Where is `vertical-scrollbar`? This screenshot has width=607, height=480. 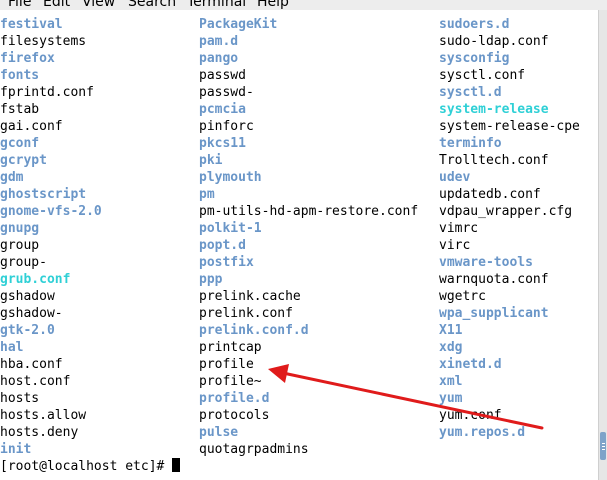
vertical-scrollbar is located at coordinates (602, 245).